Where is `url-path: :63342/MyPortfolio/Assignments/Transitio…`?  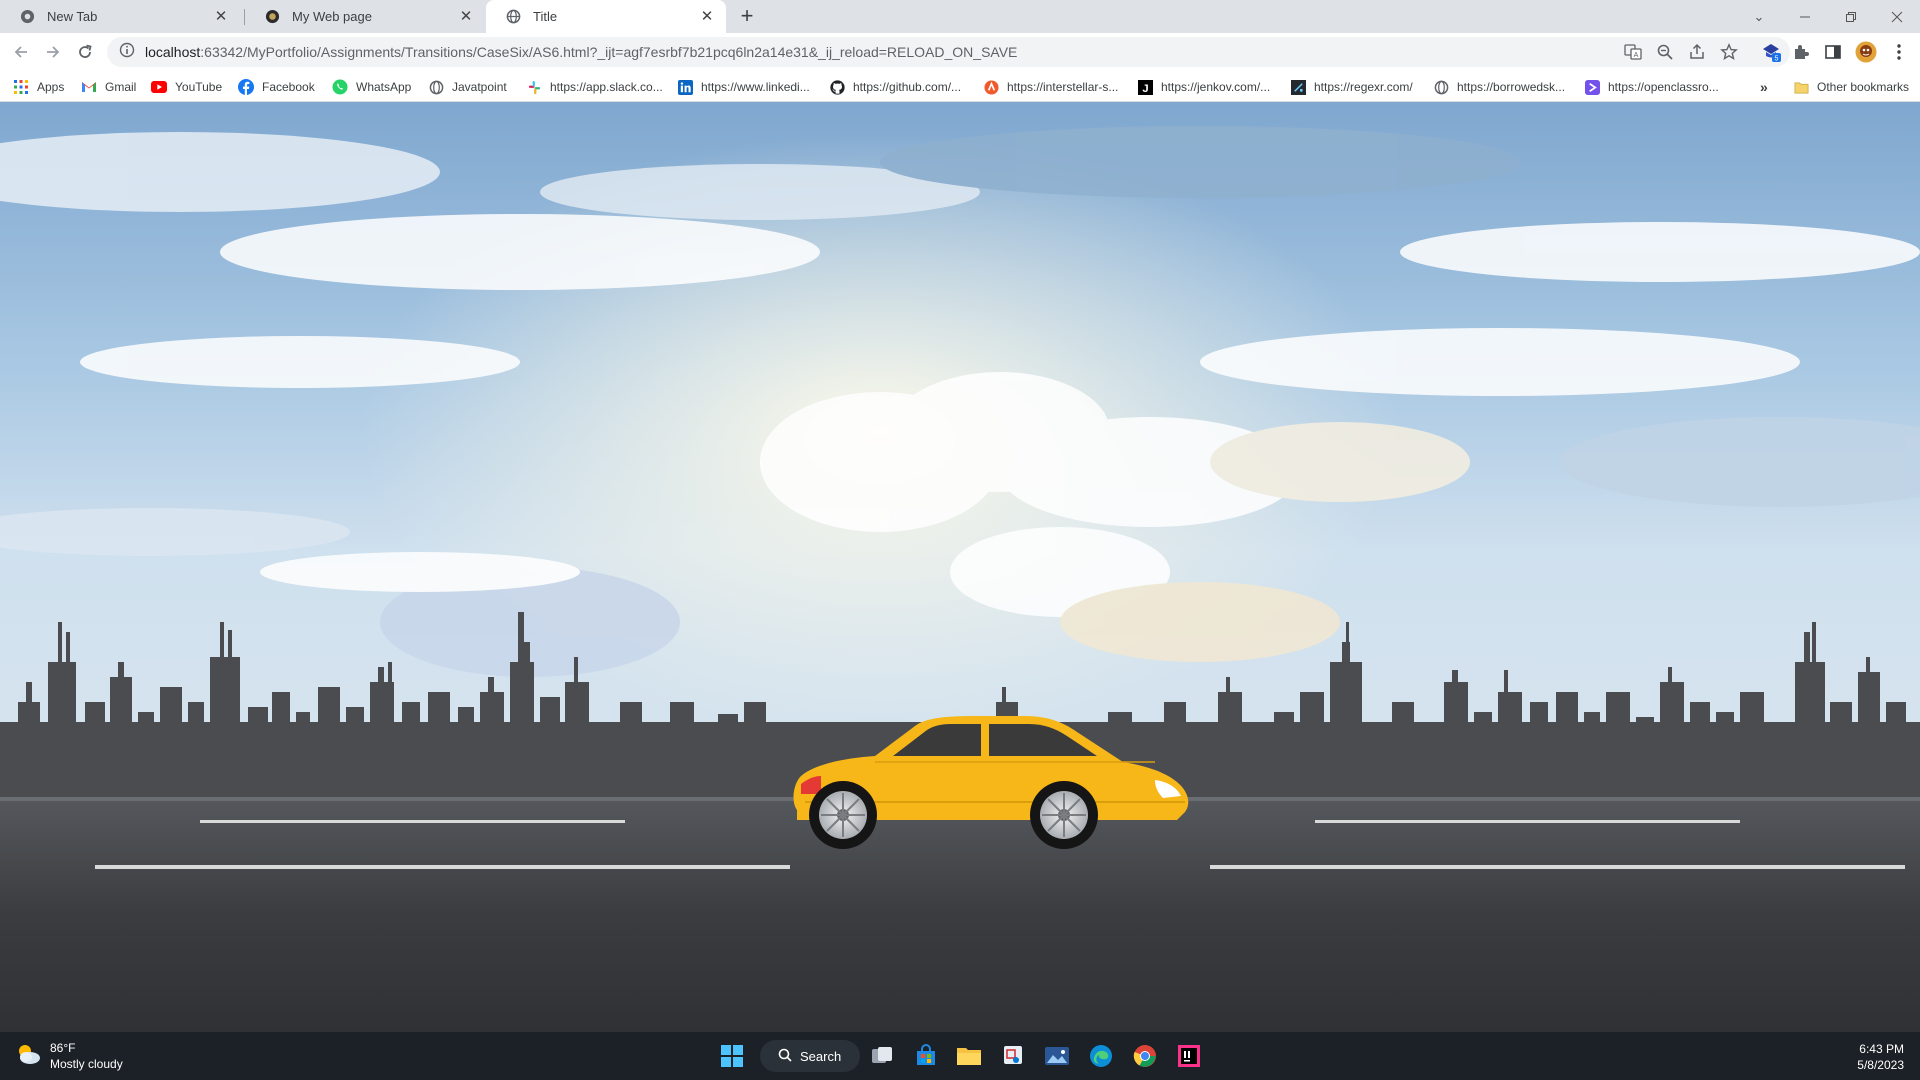 url-path: :63342/MyPortfolio/Assignments/Transitio… is located at coordinates (609, 52).